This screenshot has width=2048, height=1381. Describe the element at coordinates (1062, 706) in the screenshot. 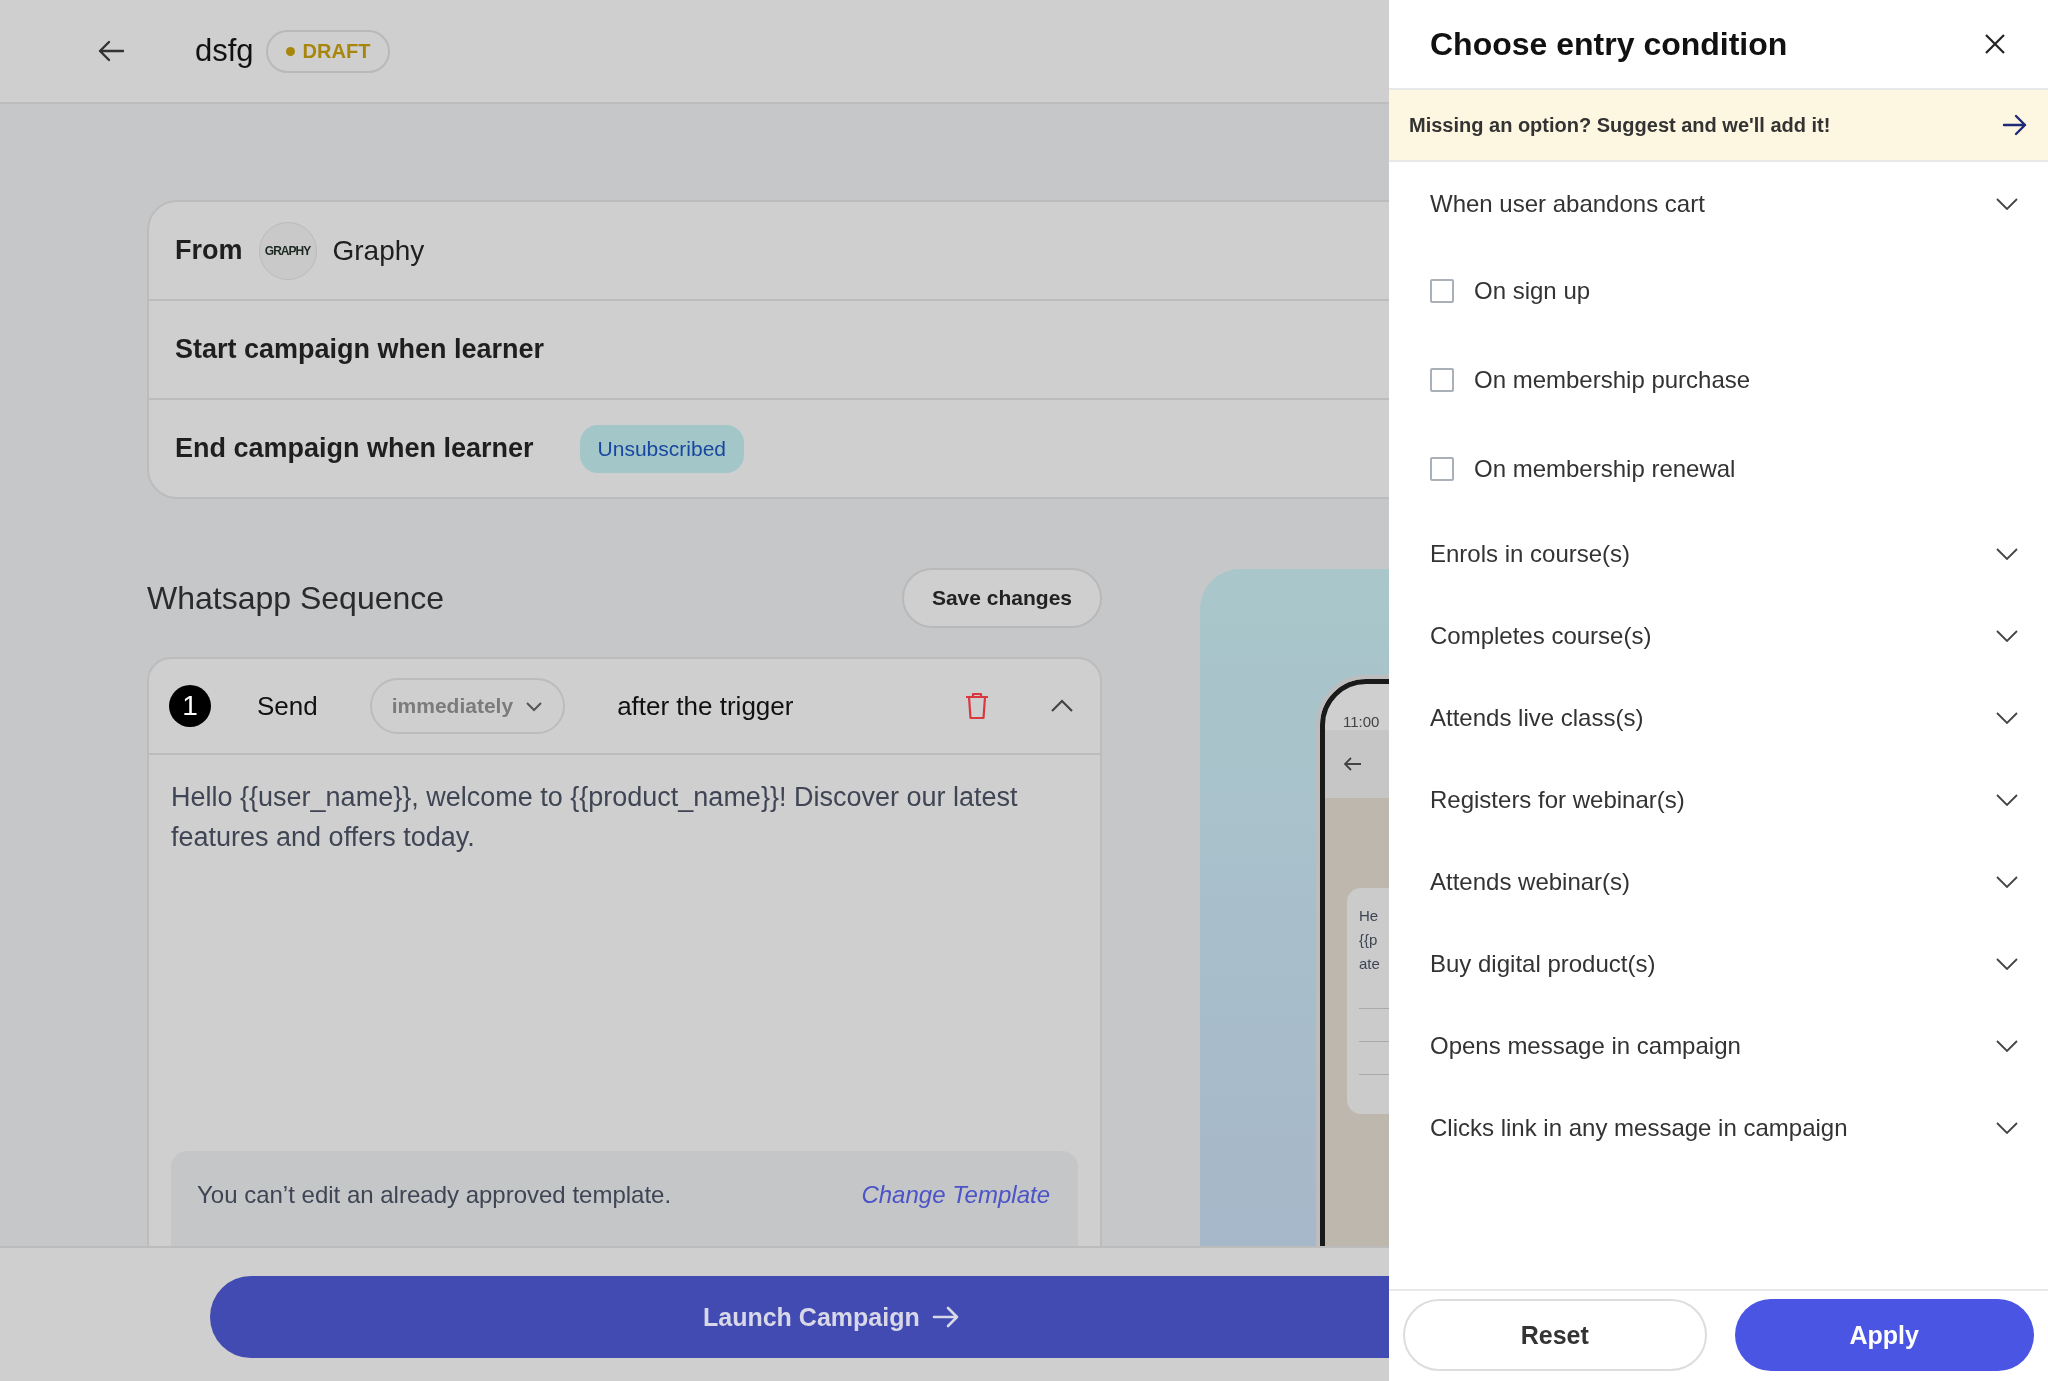

I see `chevron-up-icon` at that location.